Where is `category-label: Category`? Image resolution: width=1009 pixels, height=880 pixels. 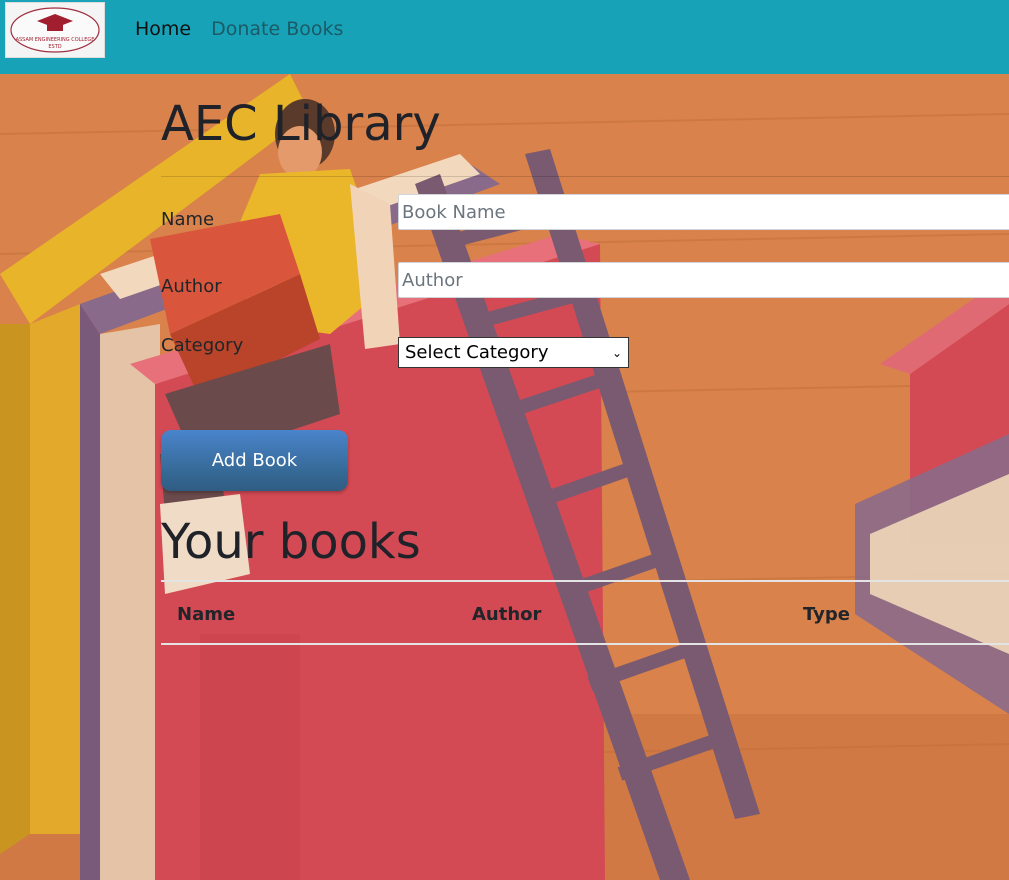
category-label: Category is located at coordinates (202, 345).